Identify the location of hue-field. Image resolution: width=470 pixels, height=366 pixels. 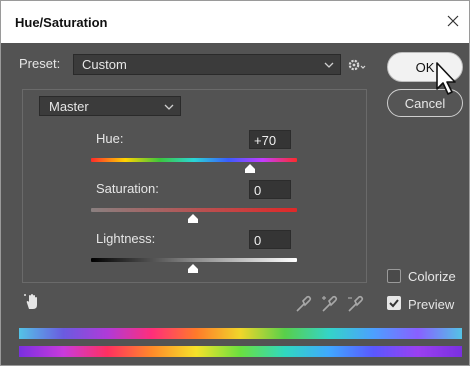
(270, 139).